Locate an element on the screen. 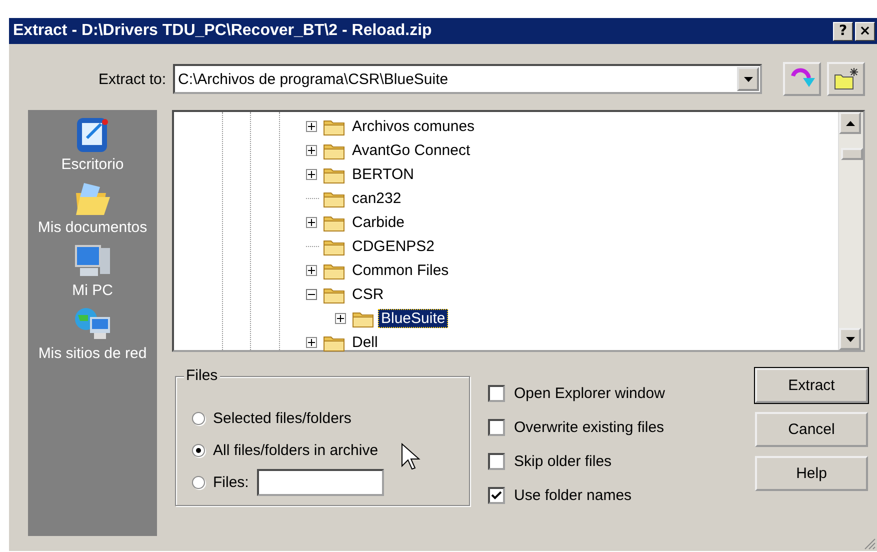 Image resolution: width=877 pixels, height=552 pixels. new-folder-icon is located at coordinates (846, 79).